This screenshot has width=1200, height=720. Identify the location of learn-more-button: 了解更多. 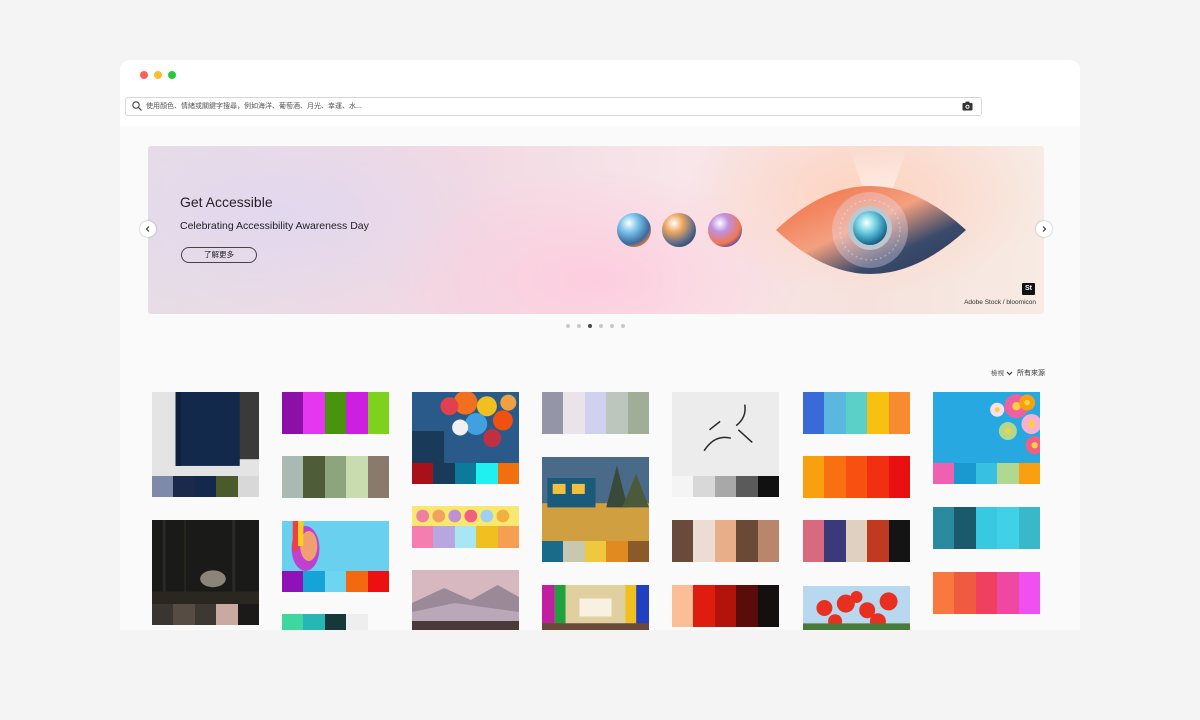
(219, 255).